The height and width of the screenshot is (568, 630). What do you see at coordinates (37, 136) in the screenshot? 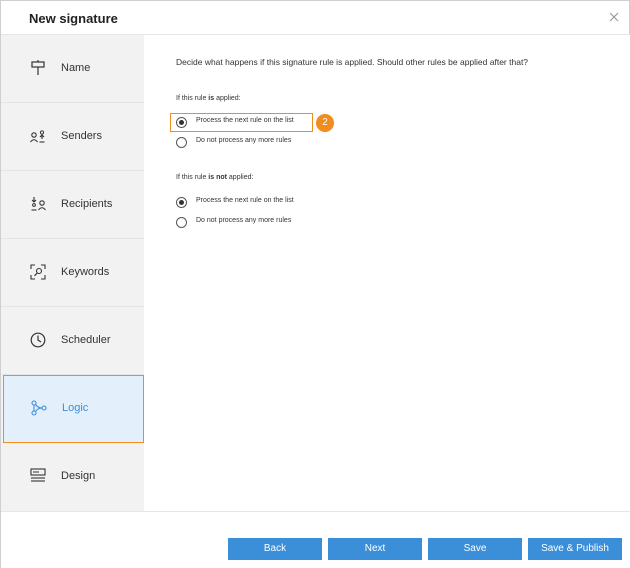
I see `senders-icon` at bounding box center [37, 136].